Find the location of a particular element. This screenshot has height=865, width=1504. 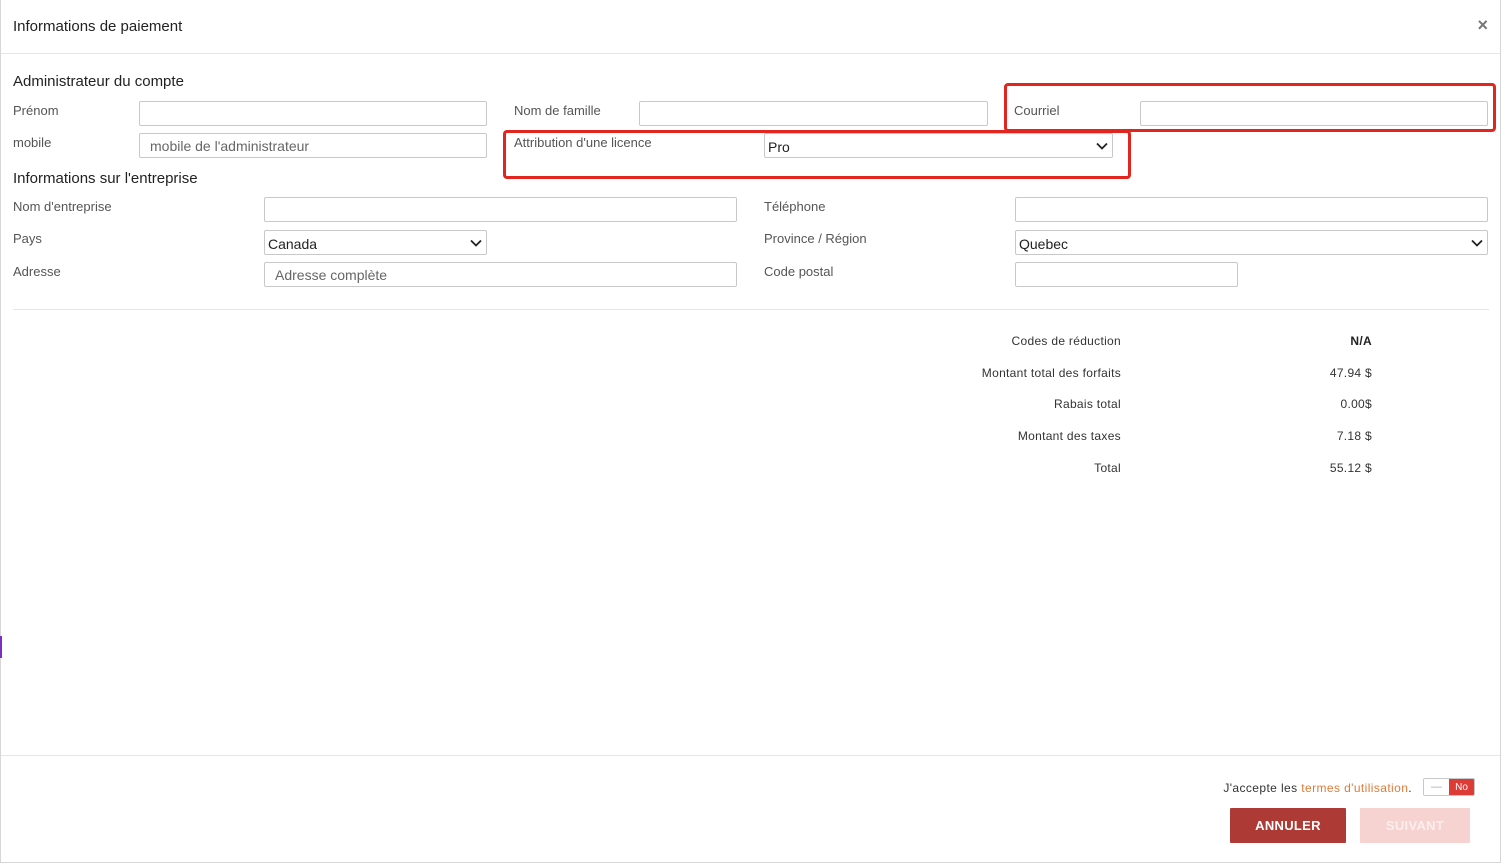

summary-value: 55.12 $ is located at coordinates (1350, 468).